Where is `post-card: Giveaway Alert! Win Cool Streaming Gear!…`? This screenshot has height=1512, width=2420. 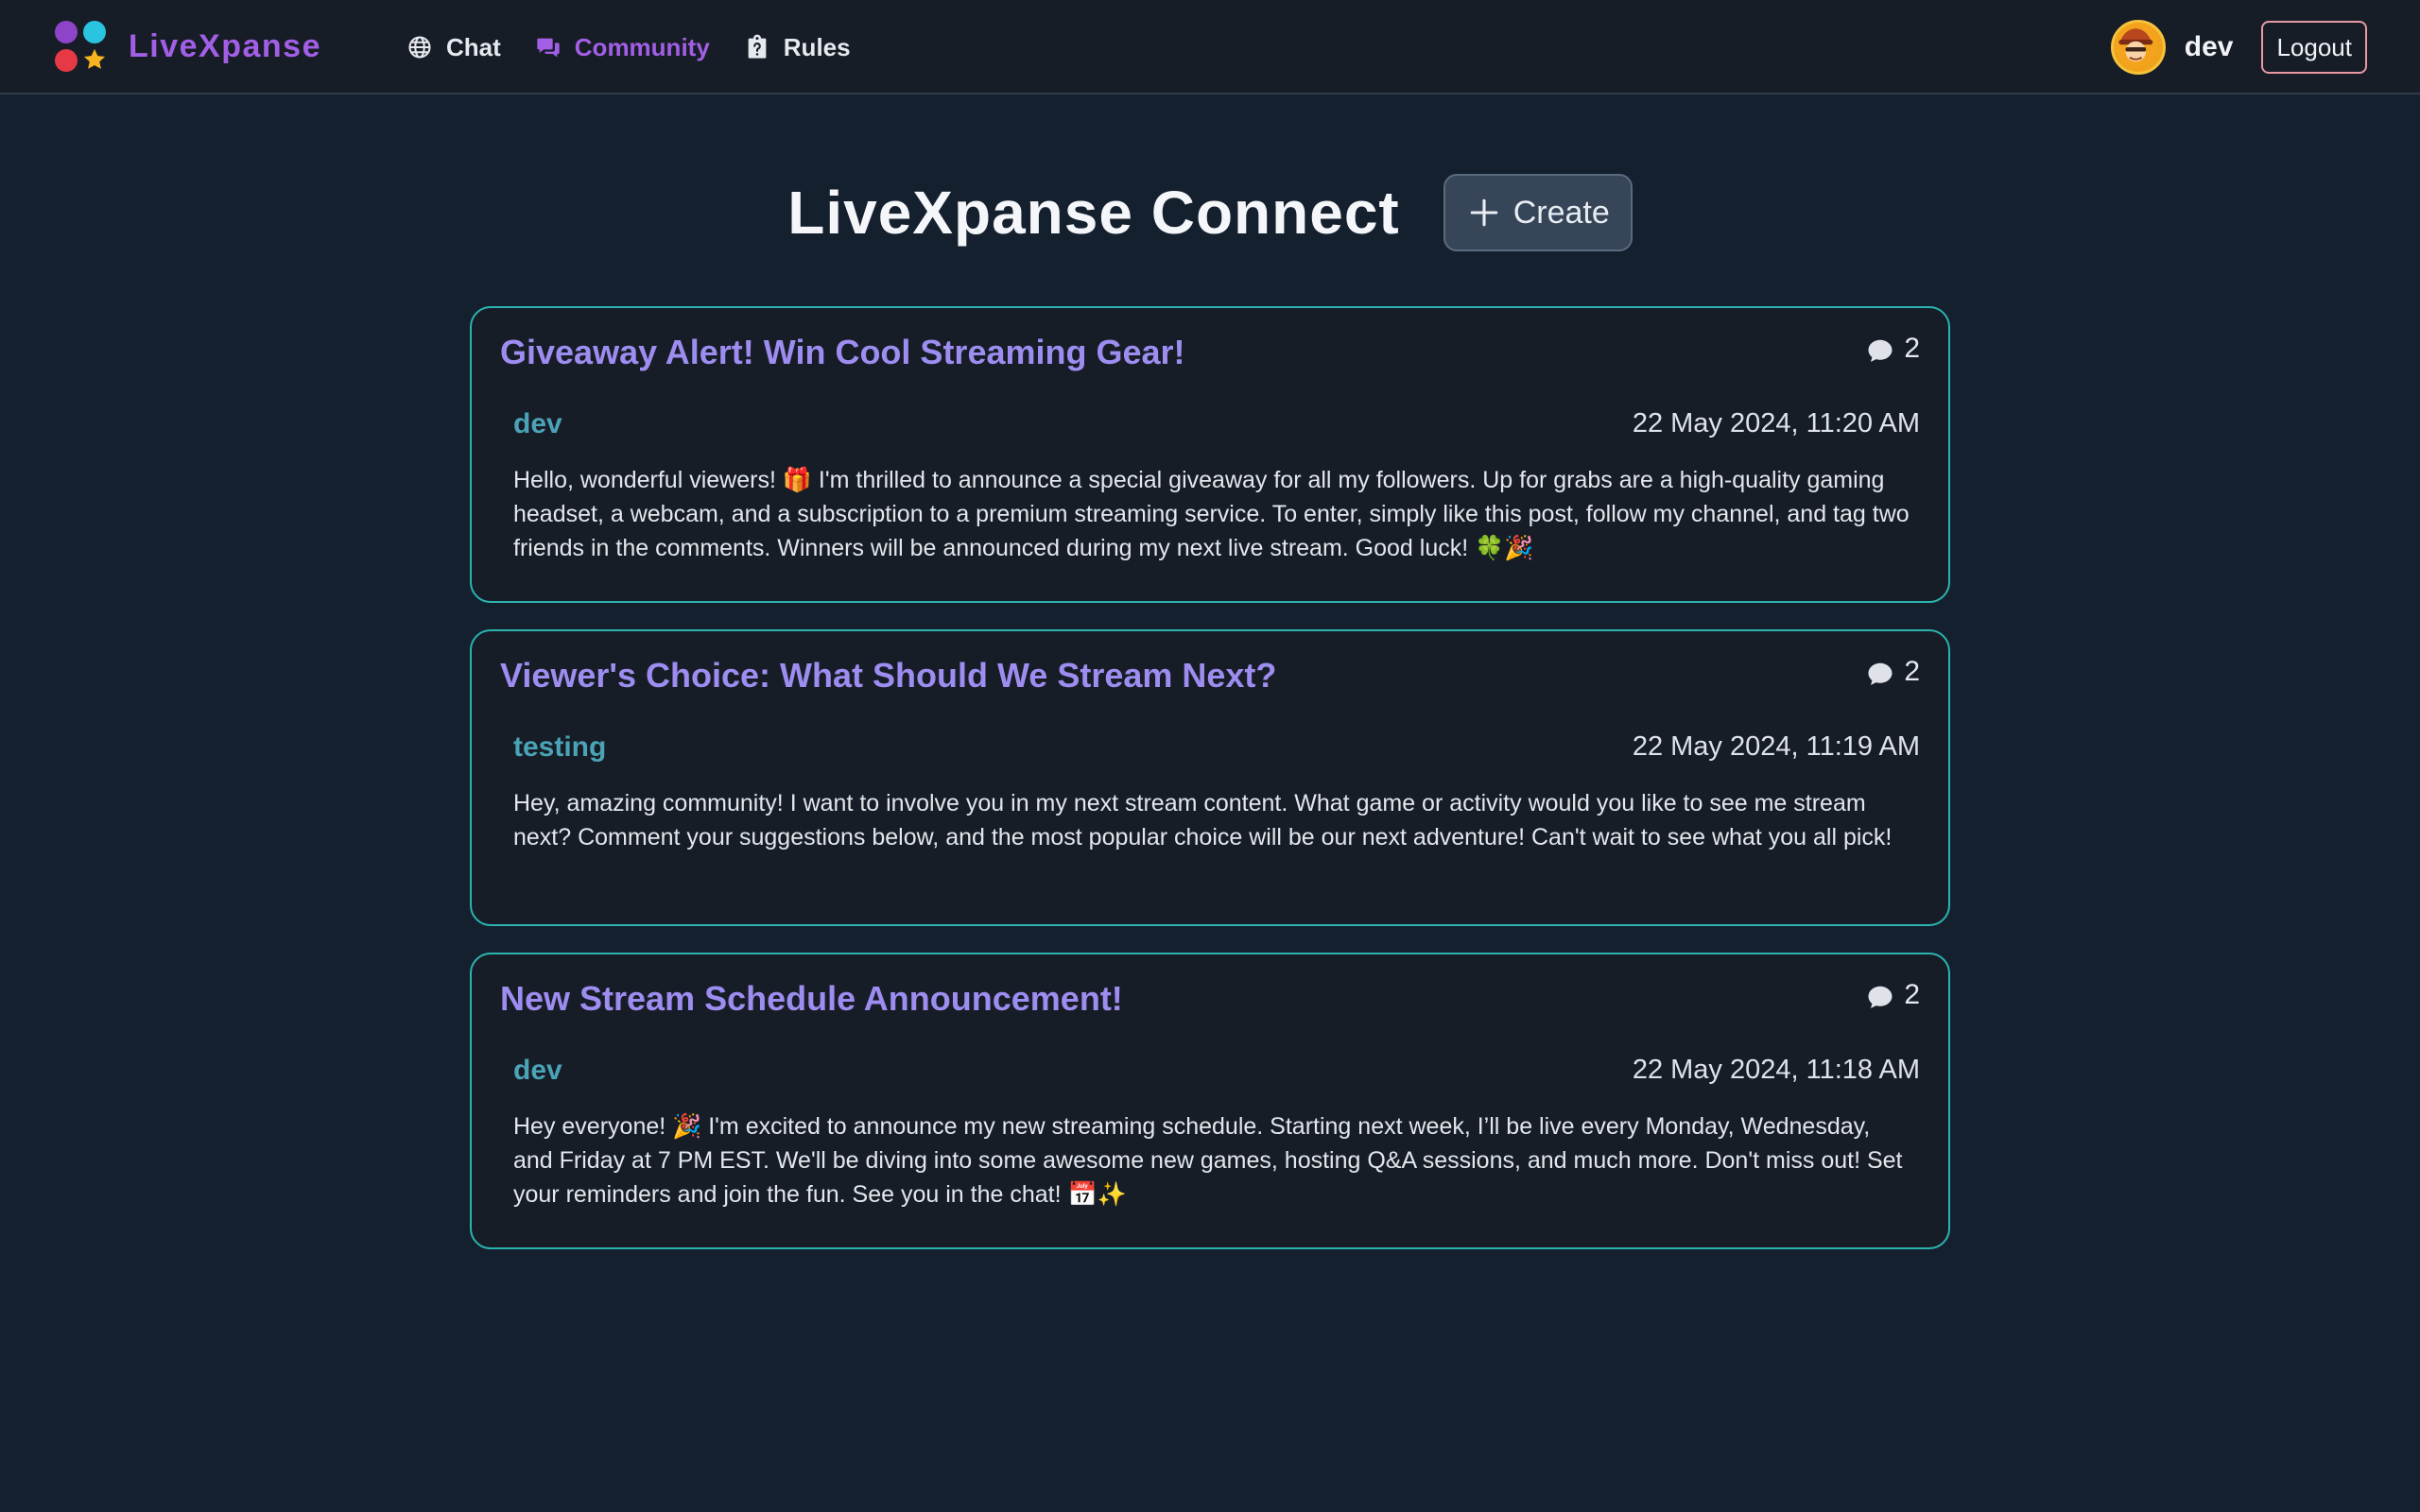
post-card: Giveaway Alert! Win Cool Streaming Gear!… is located at coordinates (1210, 454).